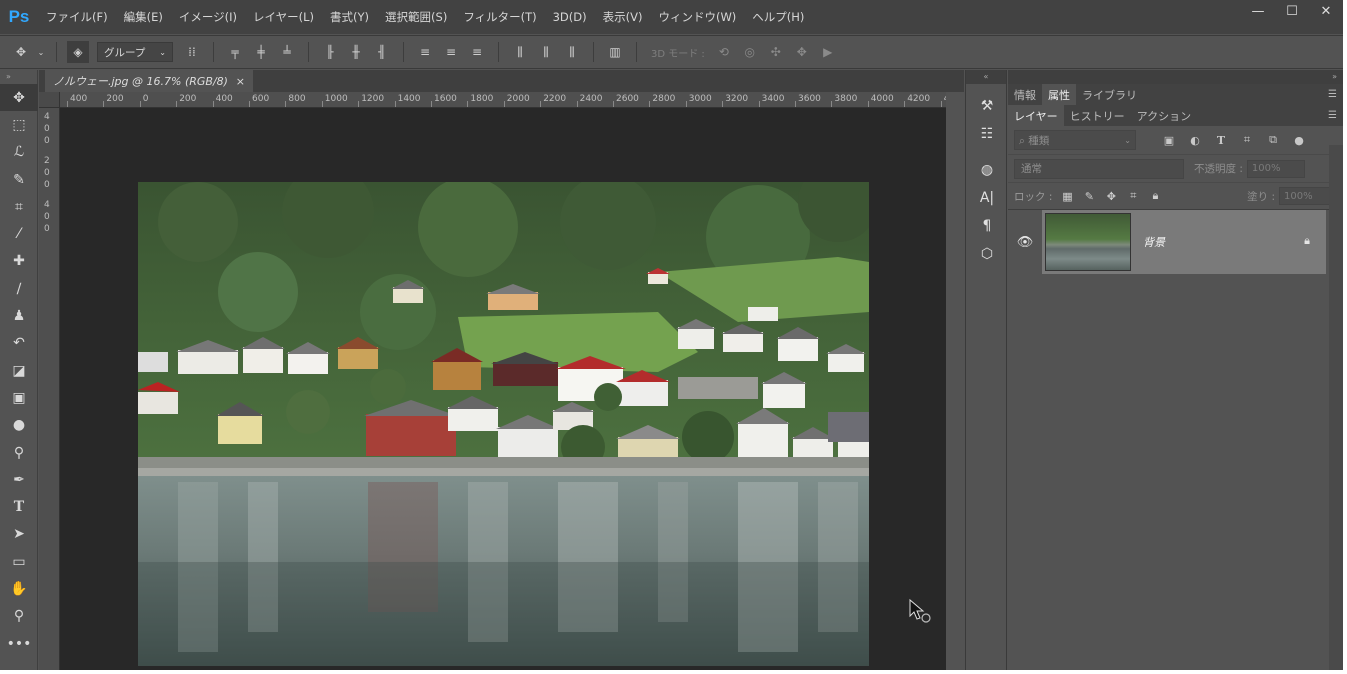 This screenshot has height=674, width=1347. Describe the element at coordinates (1036, 115) in the screenshot. I see `tab-layers: レイヤー` at that location.